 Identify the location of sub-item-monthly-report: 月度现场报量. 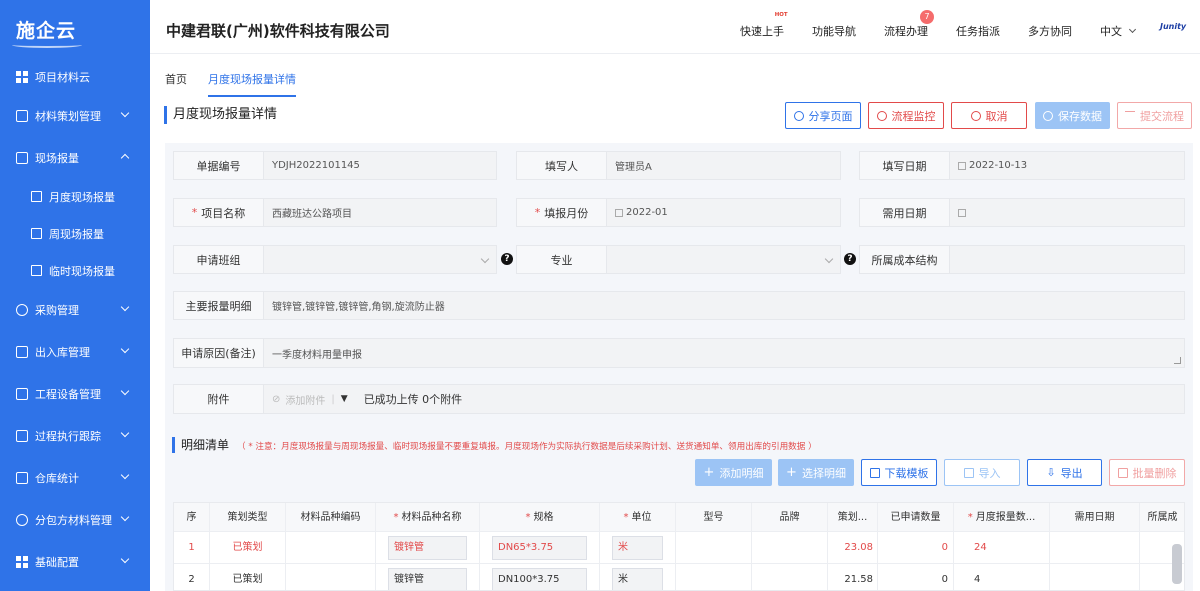
(75, 196).